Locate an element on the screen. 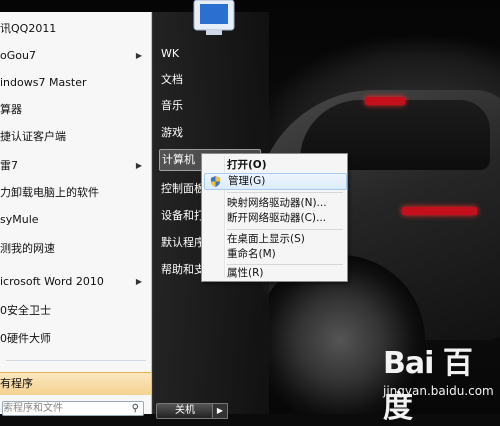  car-tail-light is located at coordinates (439, 211).